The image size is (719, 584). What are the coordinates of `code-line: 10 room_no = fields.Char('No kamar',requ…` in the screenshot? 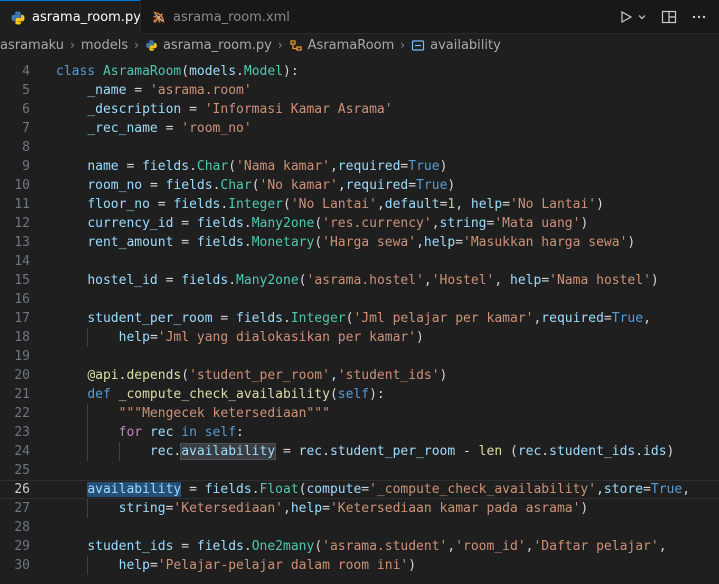 It's located at (359, 185).